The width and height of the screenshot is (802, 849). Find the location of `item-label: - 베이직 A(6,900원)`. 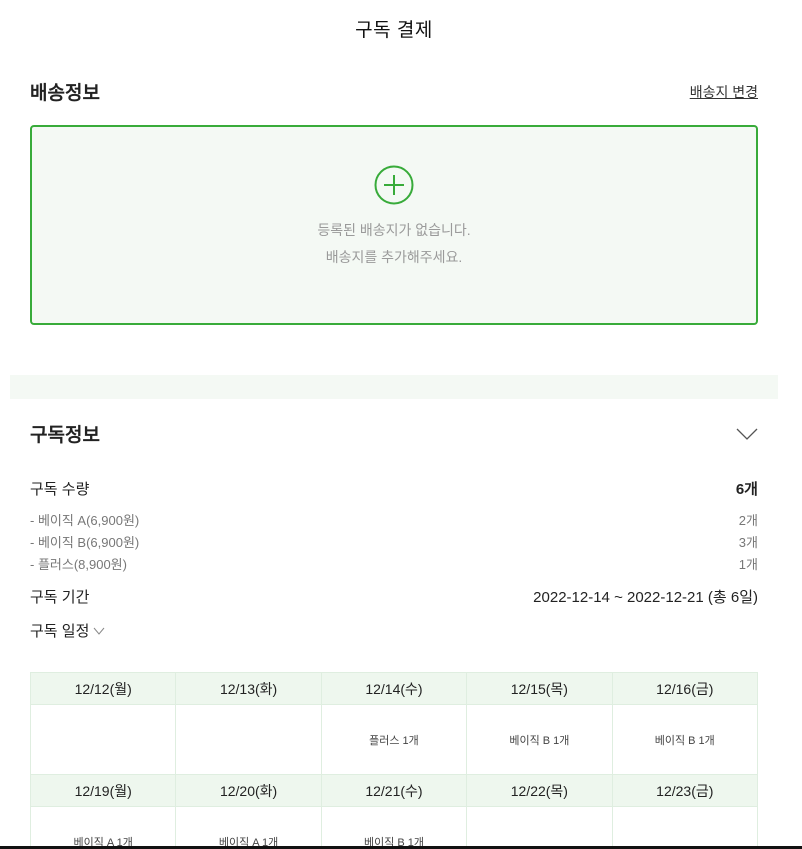

item-label: - 베이직 A(6,900원) is located at coordinates (85, 520).